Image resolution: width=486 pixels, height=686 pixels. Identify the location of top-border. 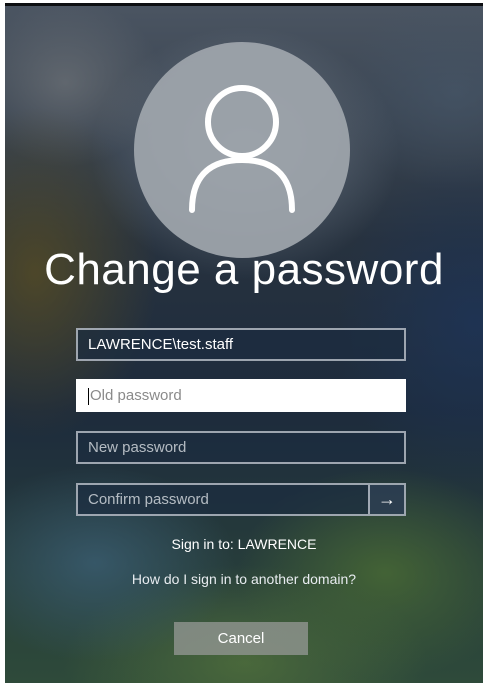
(244, 4).